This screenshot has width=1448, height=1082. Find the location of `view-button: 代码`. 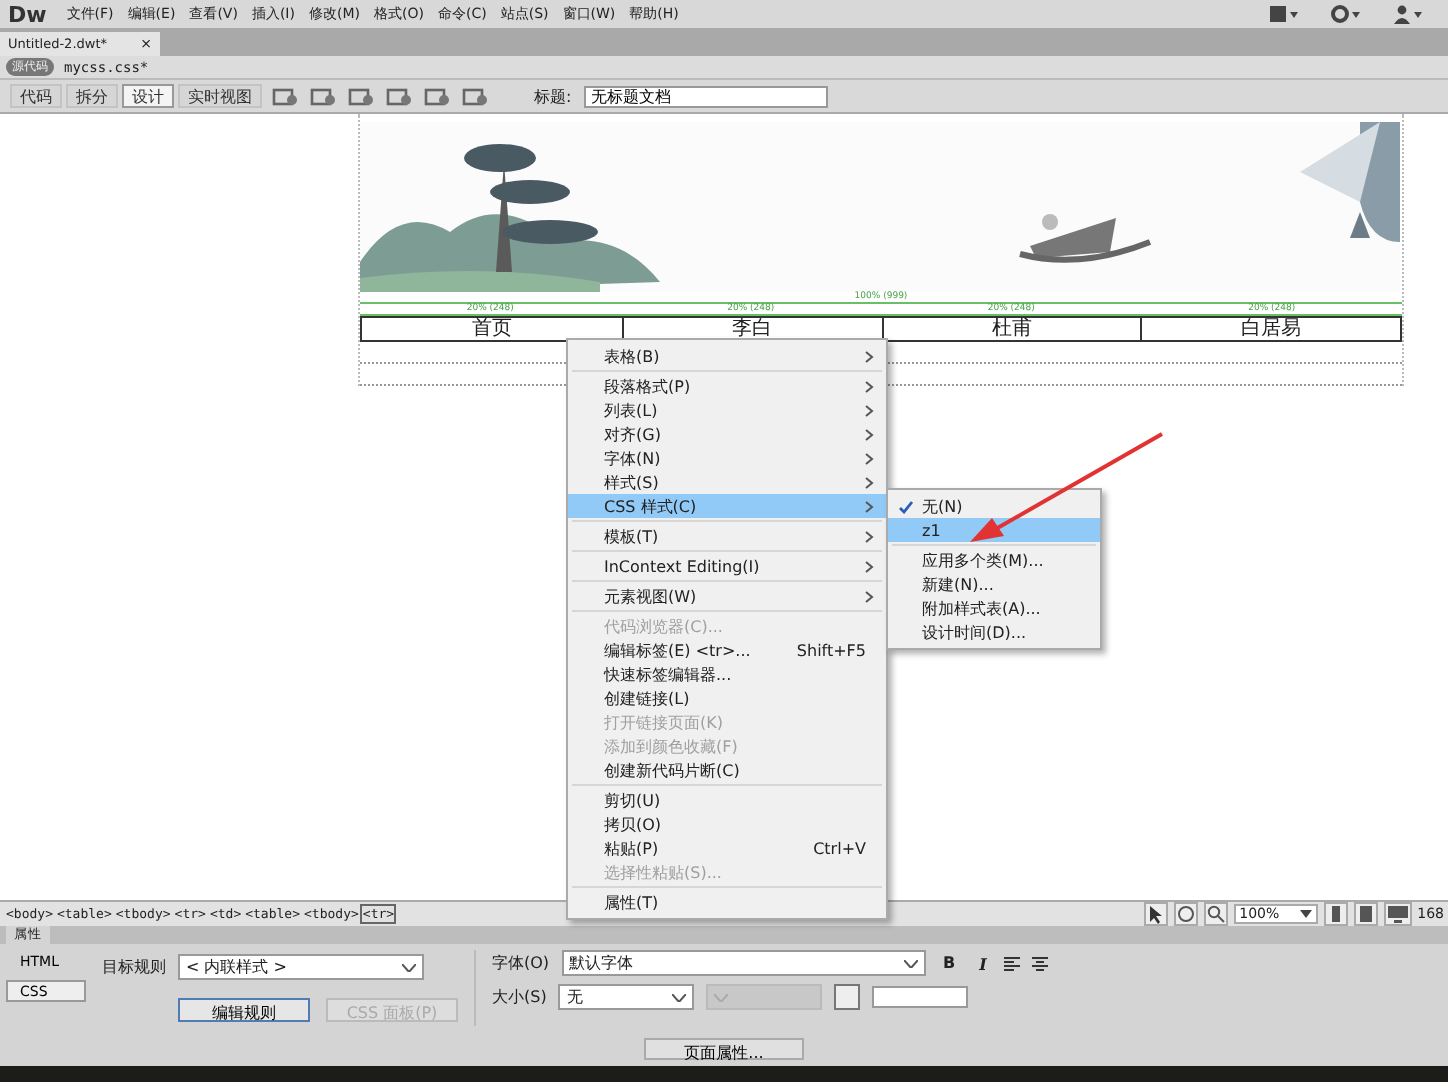

view-button: 代码 is located at coordinates (36, 96).